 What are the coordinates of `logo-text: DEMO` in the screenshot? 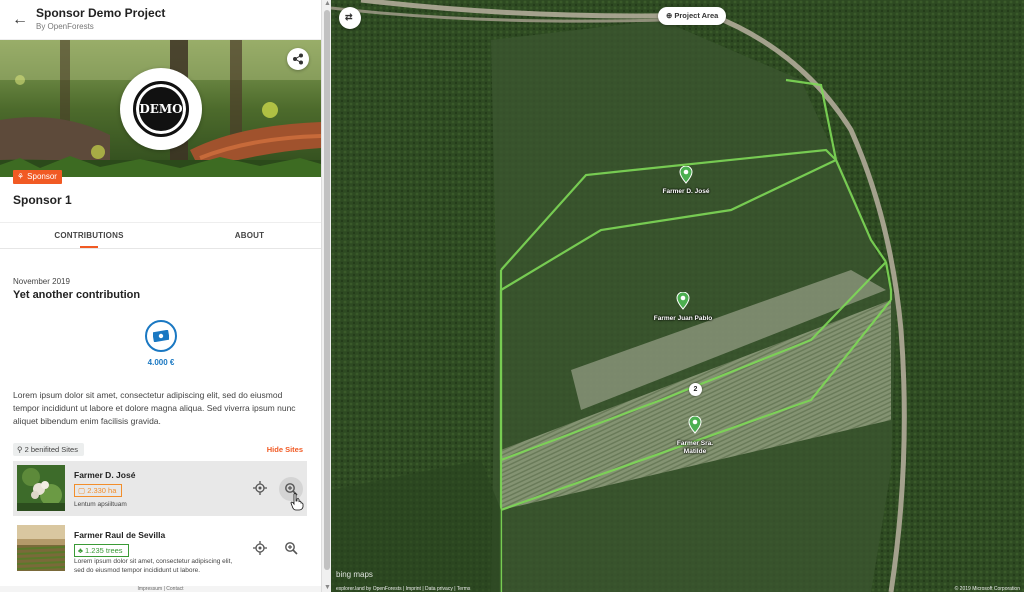 It's located at (161, 109).